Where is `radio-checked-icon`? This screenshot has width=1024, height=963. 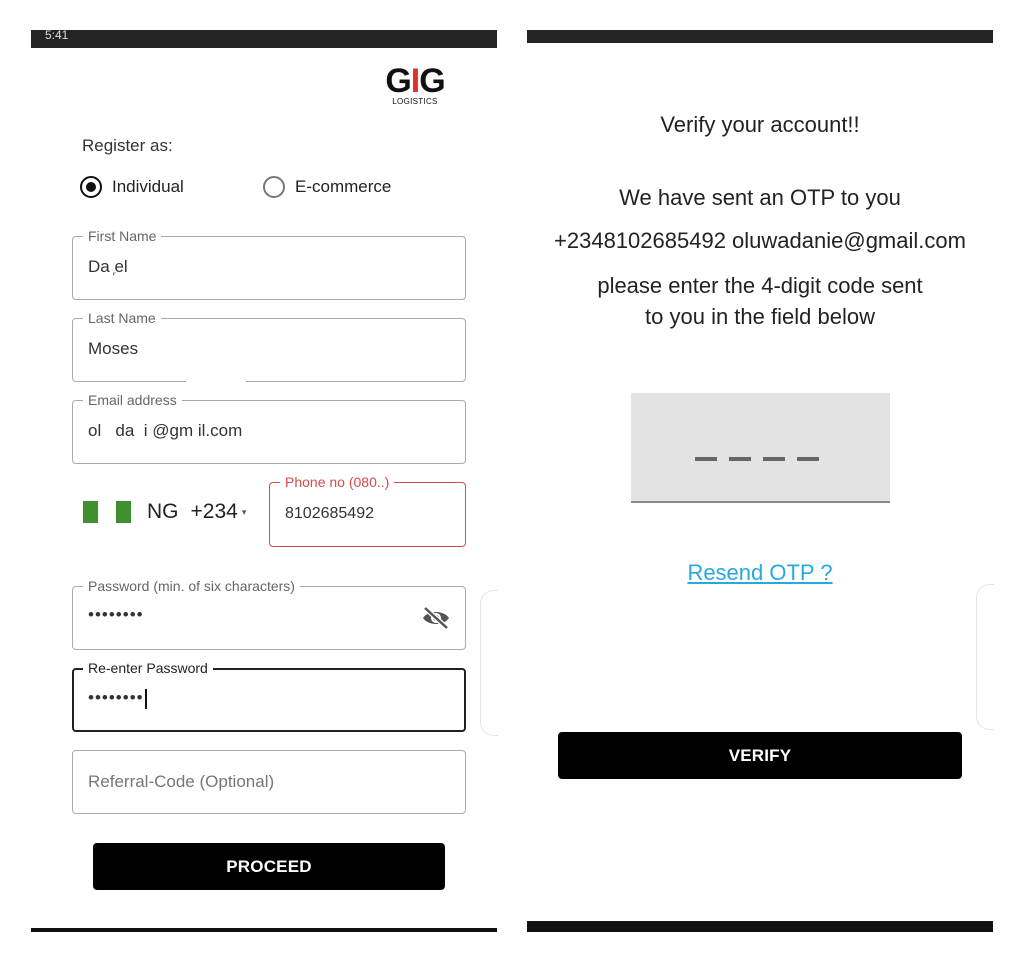
radio-checked-icon is located at coordinates (91, 187).